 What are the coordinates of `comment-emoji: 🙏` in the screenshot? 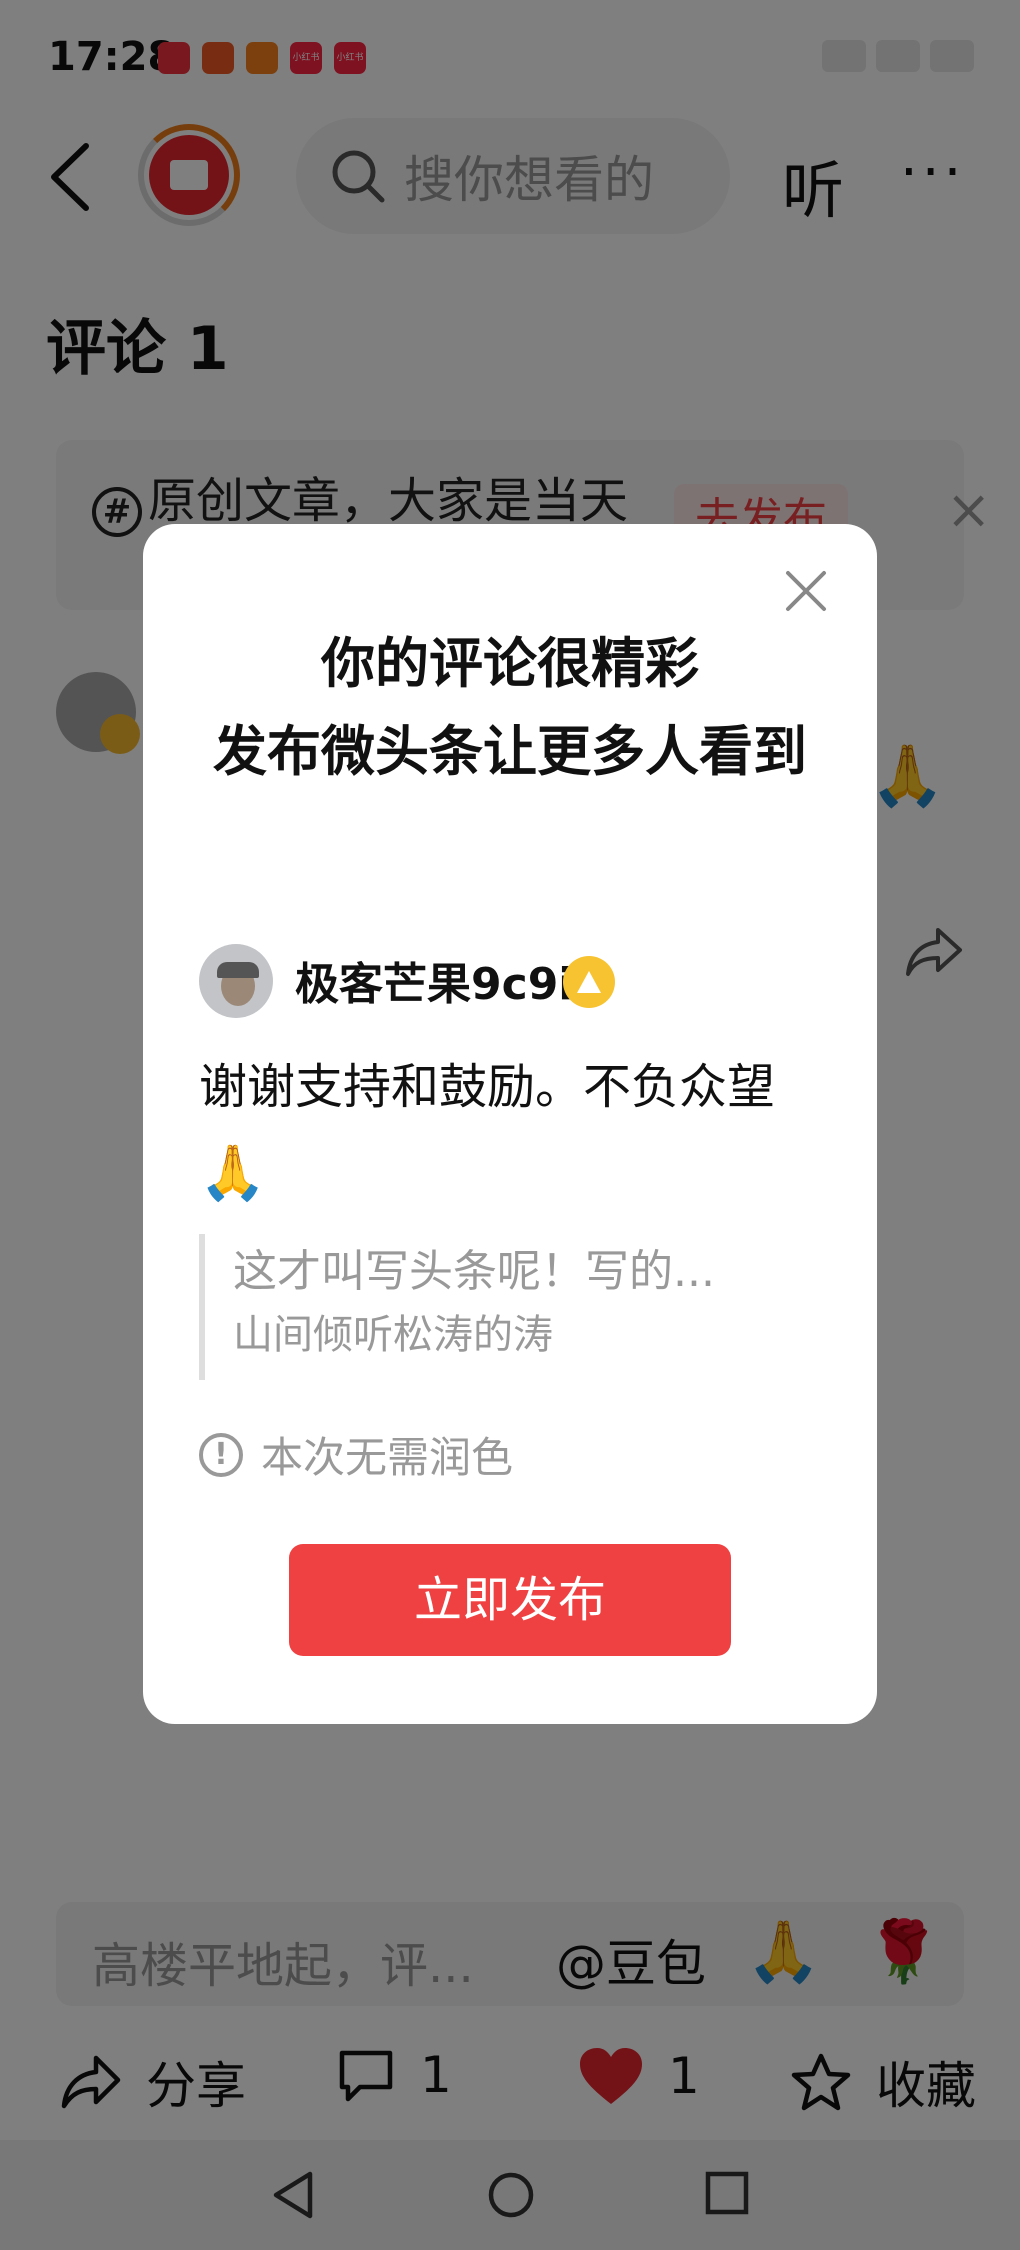 It's located at (233, 1172).